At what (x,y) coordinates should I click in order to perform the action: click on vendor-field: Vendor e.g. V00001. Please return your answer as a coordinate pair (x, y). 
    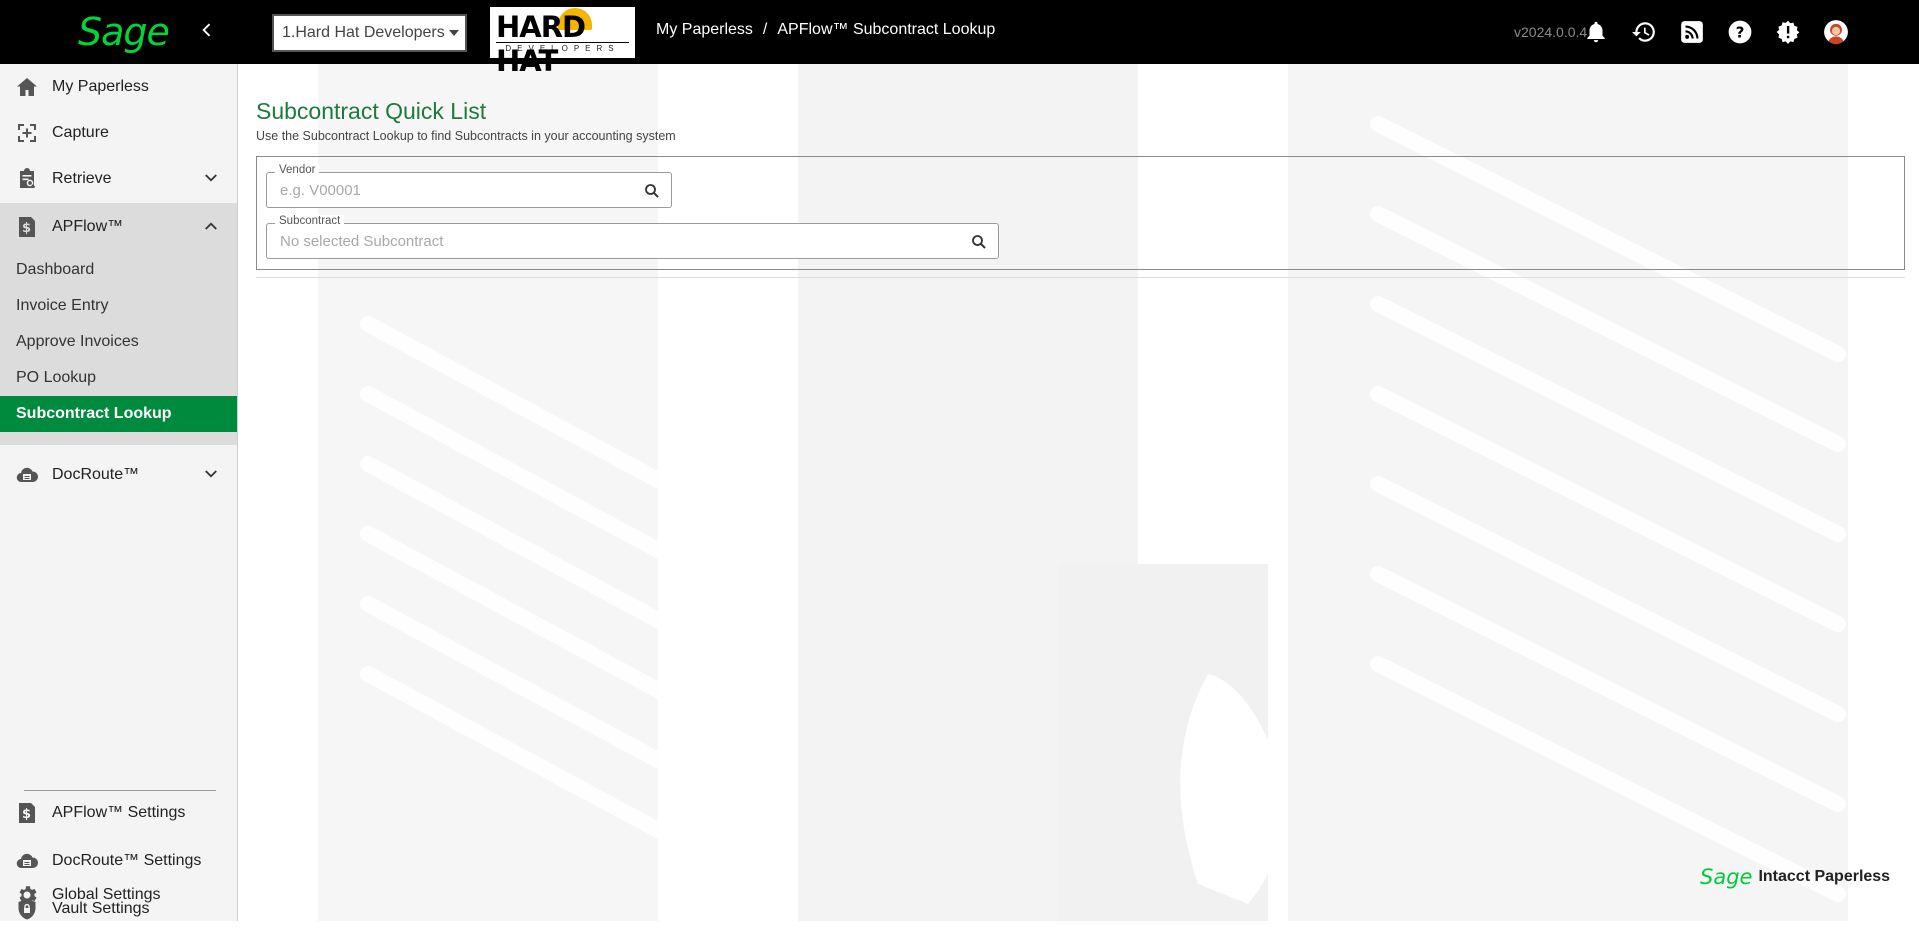
    Looking at the image, I should click on (469, 186).